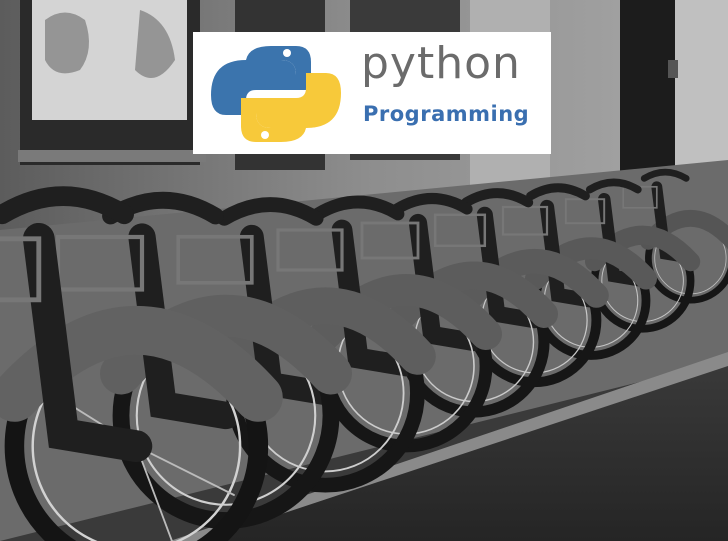 Image resolution: width=728 pixels, height=541 pixels. I want to click on poster-art, so click(67, 43).